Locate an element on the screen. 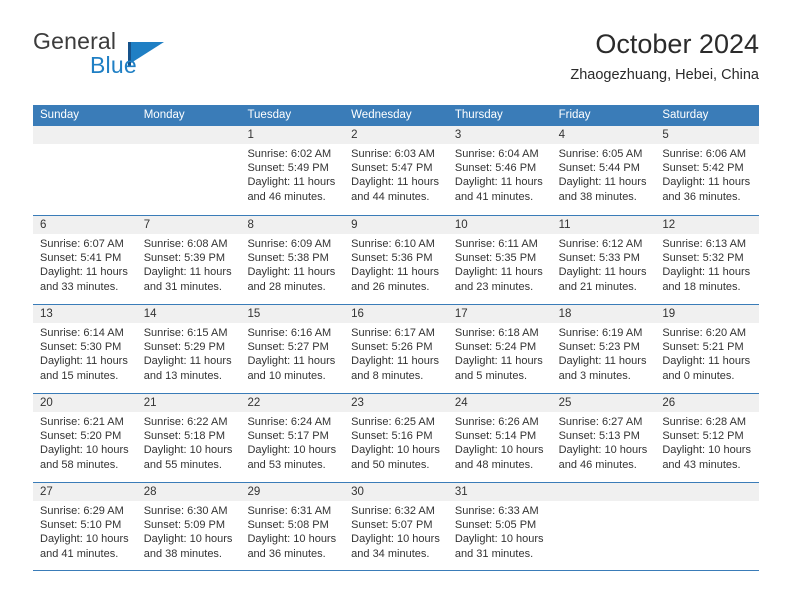  sunset-text: Sunset: 5:17 PM is located at coordinates (288, 436).